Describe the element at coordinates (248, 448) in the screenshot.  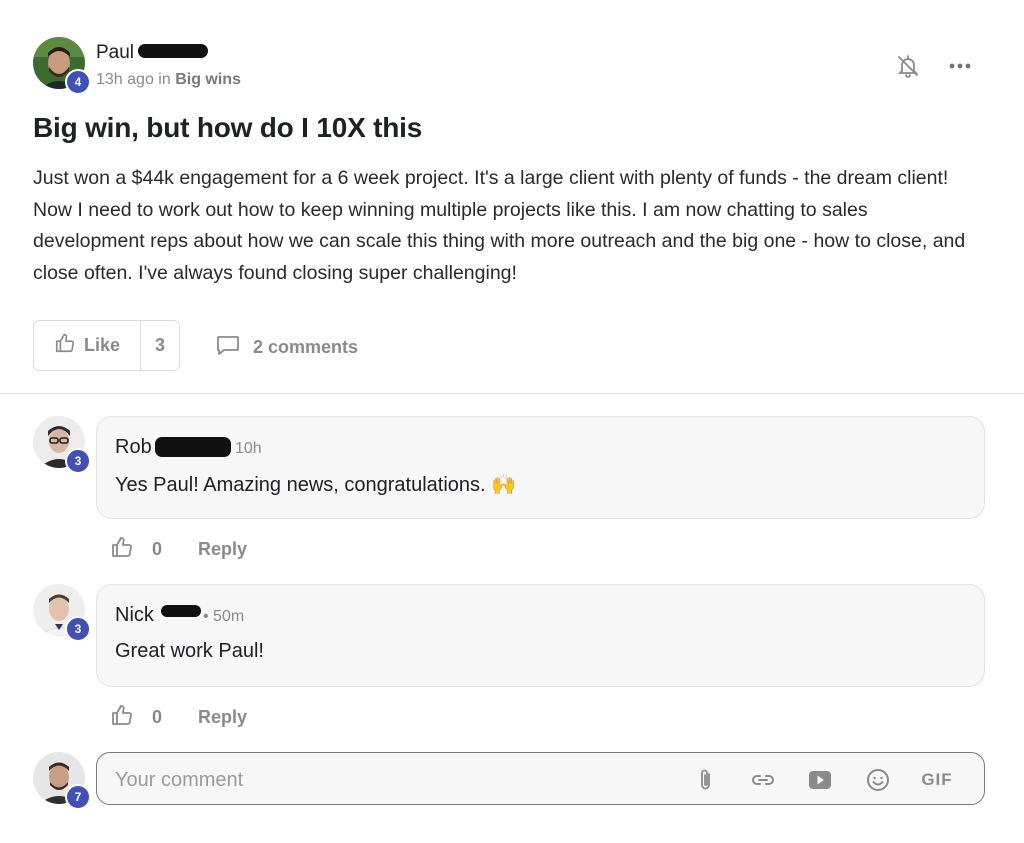
I see `comment-time: 10h` at that location.